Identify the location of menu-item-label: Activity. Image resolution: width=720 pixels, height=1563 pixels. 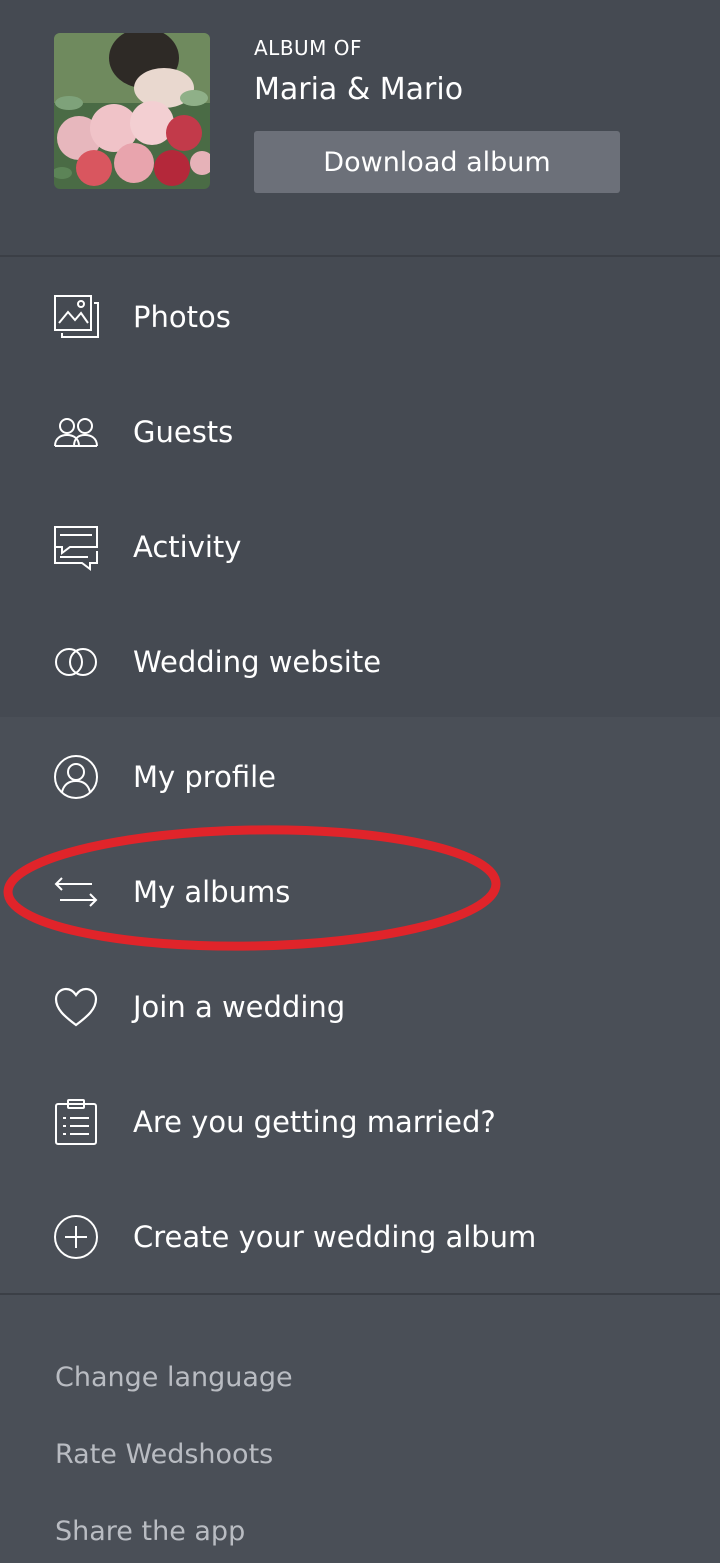
(187, 546).